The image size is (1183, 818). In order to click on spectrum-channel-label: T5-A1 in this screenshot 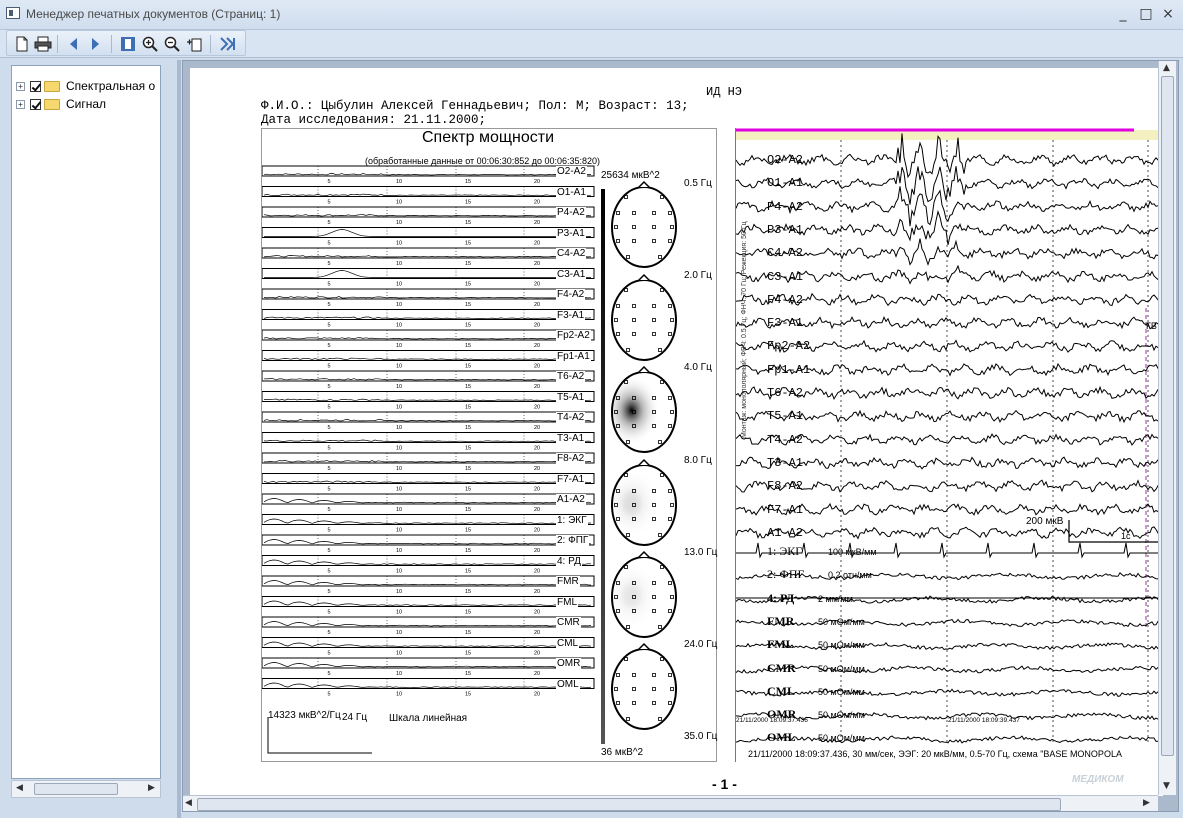, I will do `click(571, 397)`.